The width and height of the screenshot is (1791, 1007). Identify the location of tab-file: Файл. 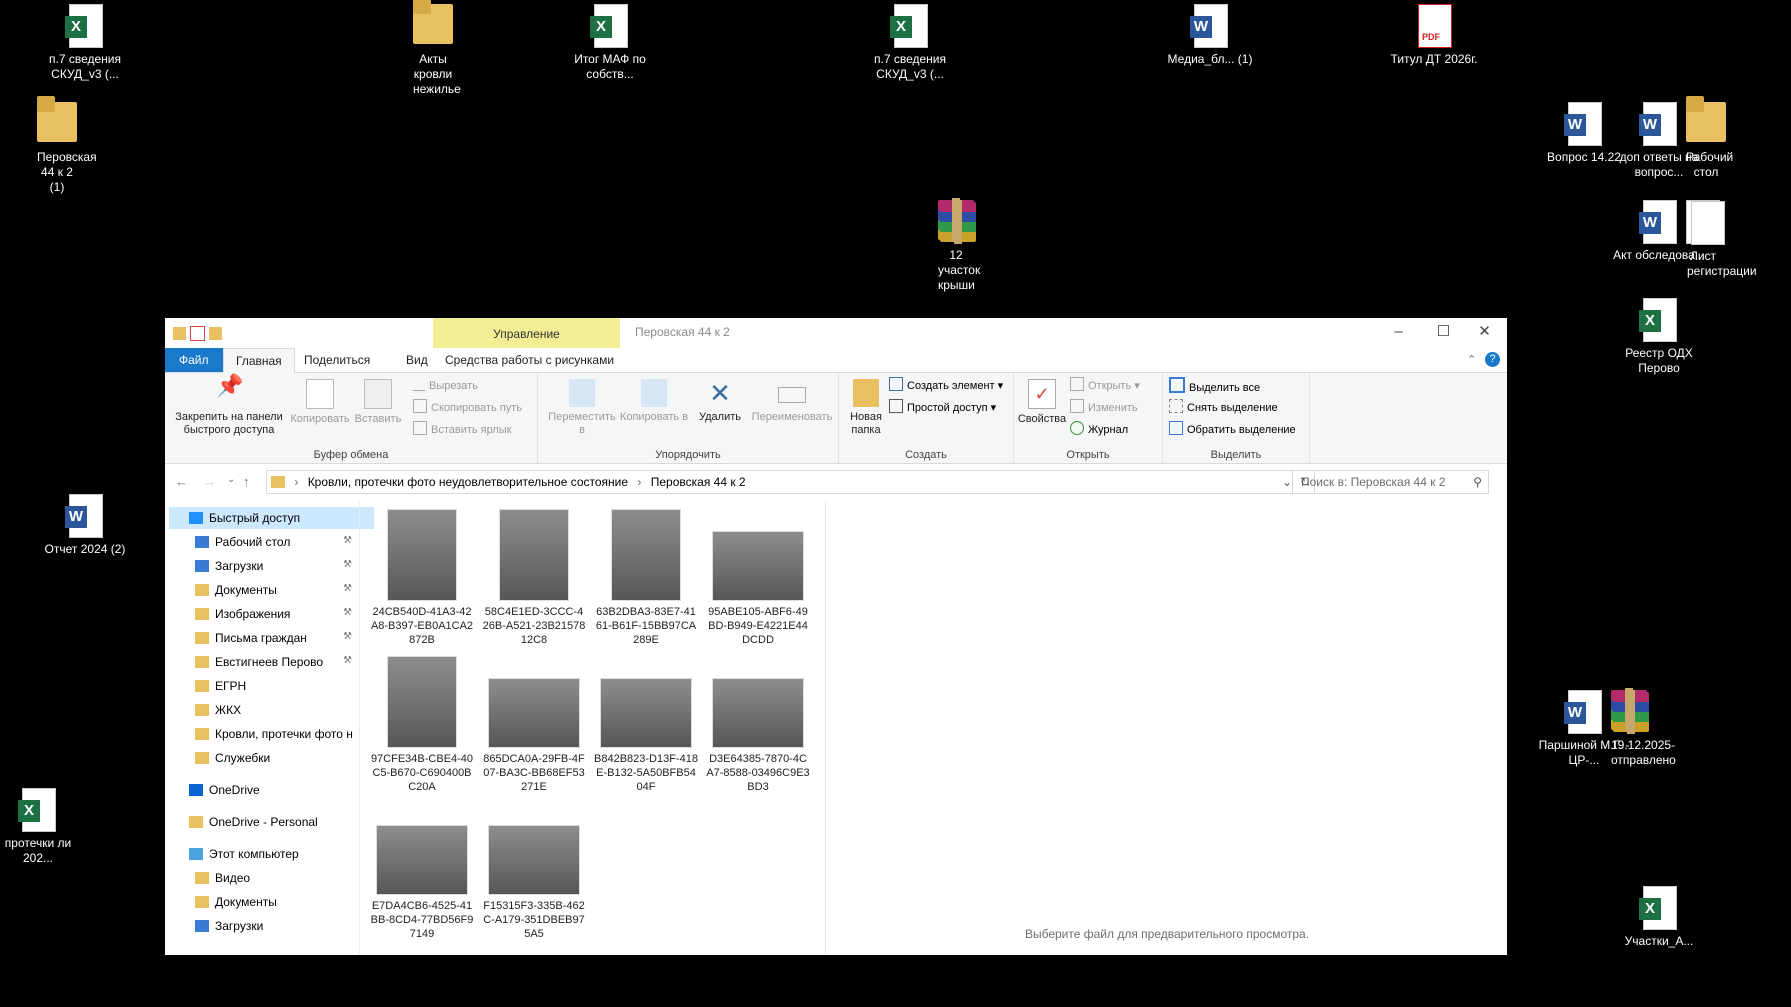
(194, 360).